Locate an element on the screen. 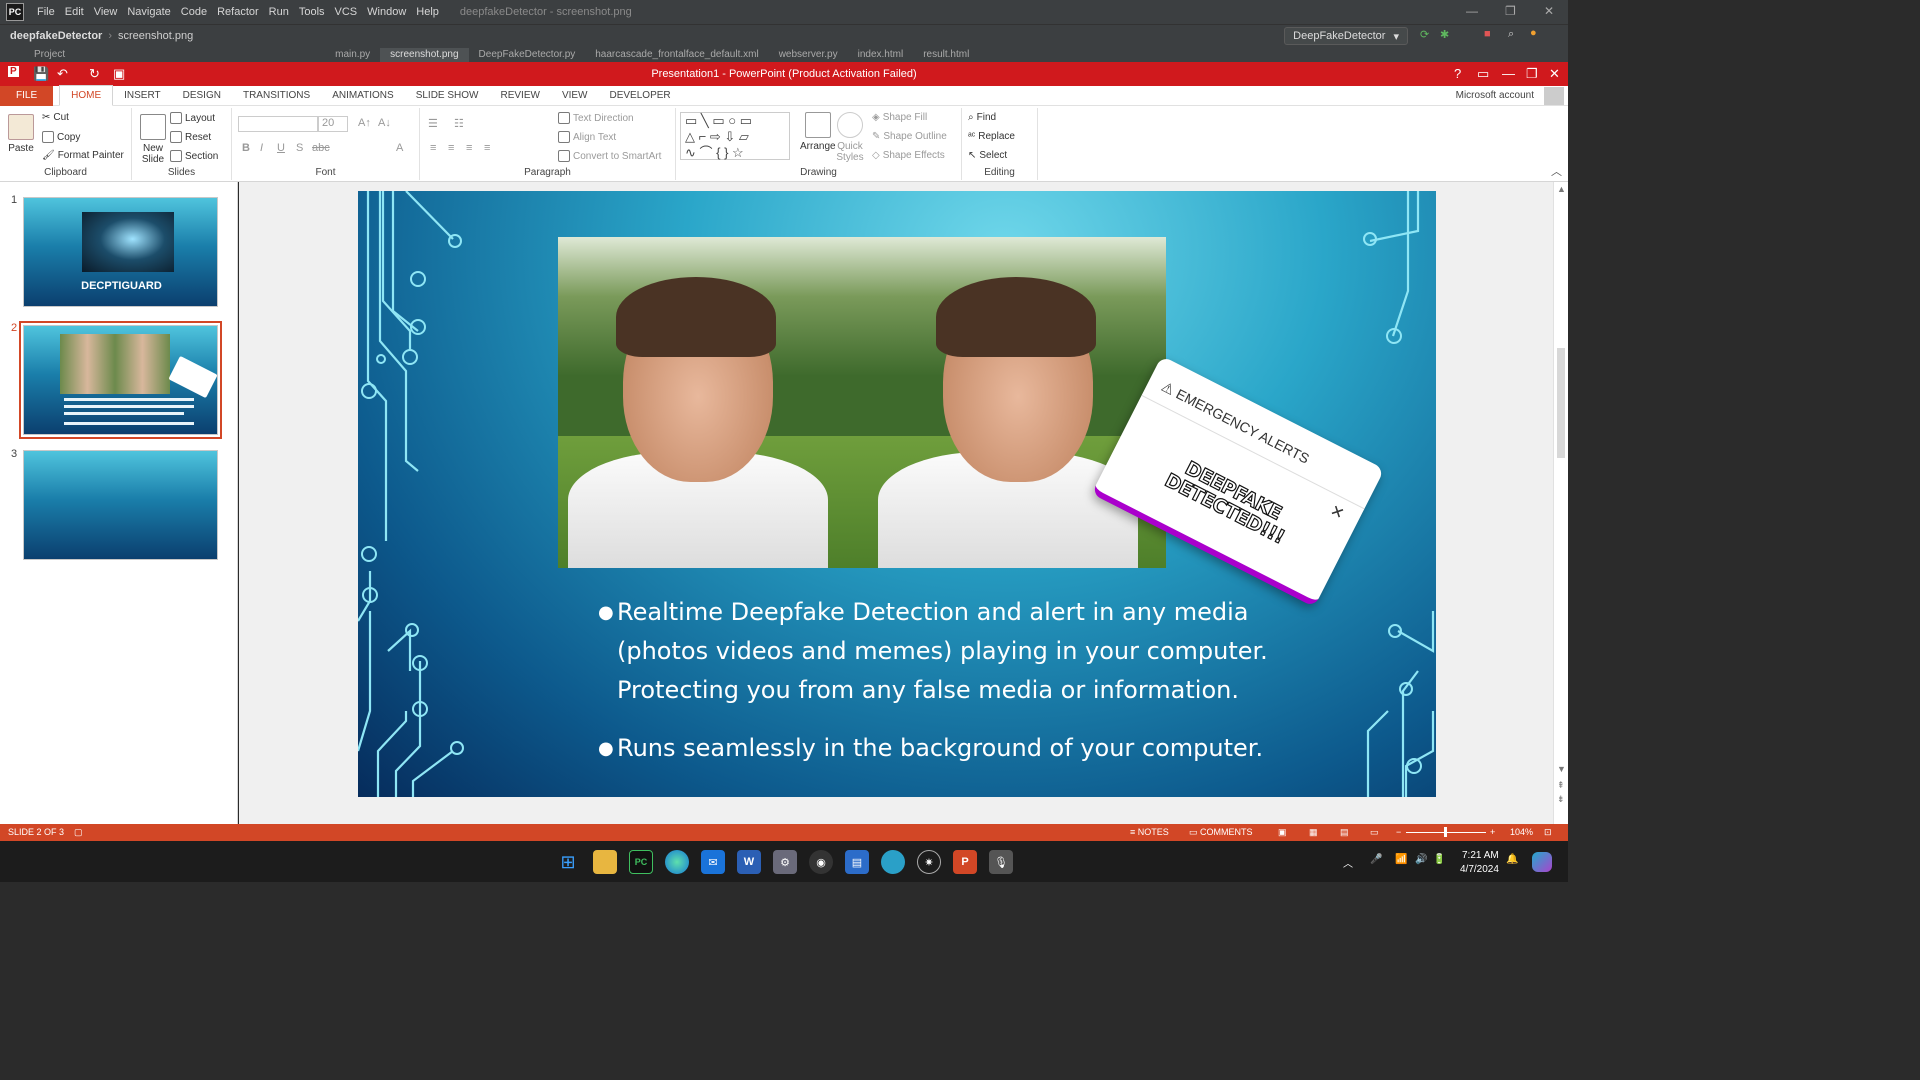 This screenshot has width=1920, height=1080. search-icon: ⌕ is located at coordinates (1511, 34).